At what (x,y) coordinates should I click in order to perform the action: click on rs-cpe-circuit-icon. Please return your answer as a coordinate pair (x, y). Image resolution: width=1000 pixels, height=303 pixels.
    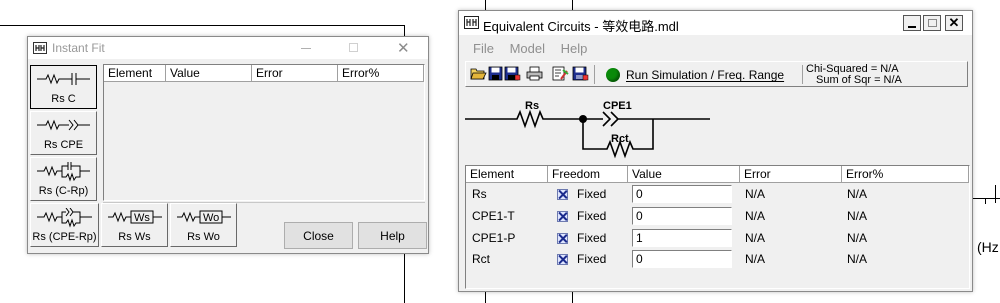
    Looking at the image, I should click on (63, 125).